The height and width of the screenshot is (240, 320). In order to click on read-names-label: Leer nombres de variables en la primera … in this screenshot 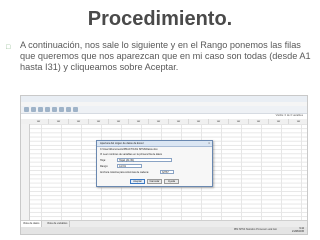, I will do `click(132, 154)`.